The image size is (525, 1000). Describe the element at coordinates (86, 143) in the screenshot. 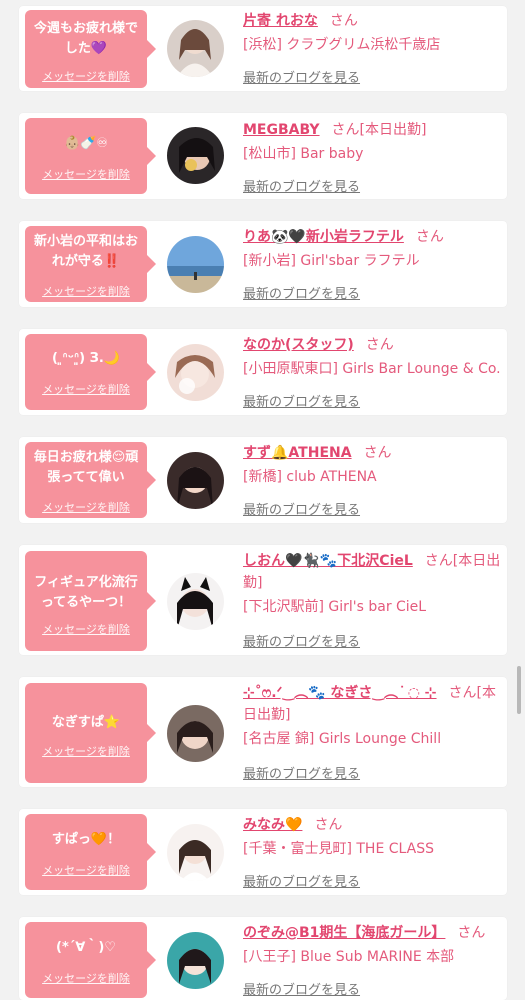

I see `message-text: 👶🏼🍼♾` at that location.